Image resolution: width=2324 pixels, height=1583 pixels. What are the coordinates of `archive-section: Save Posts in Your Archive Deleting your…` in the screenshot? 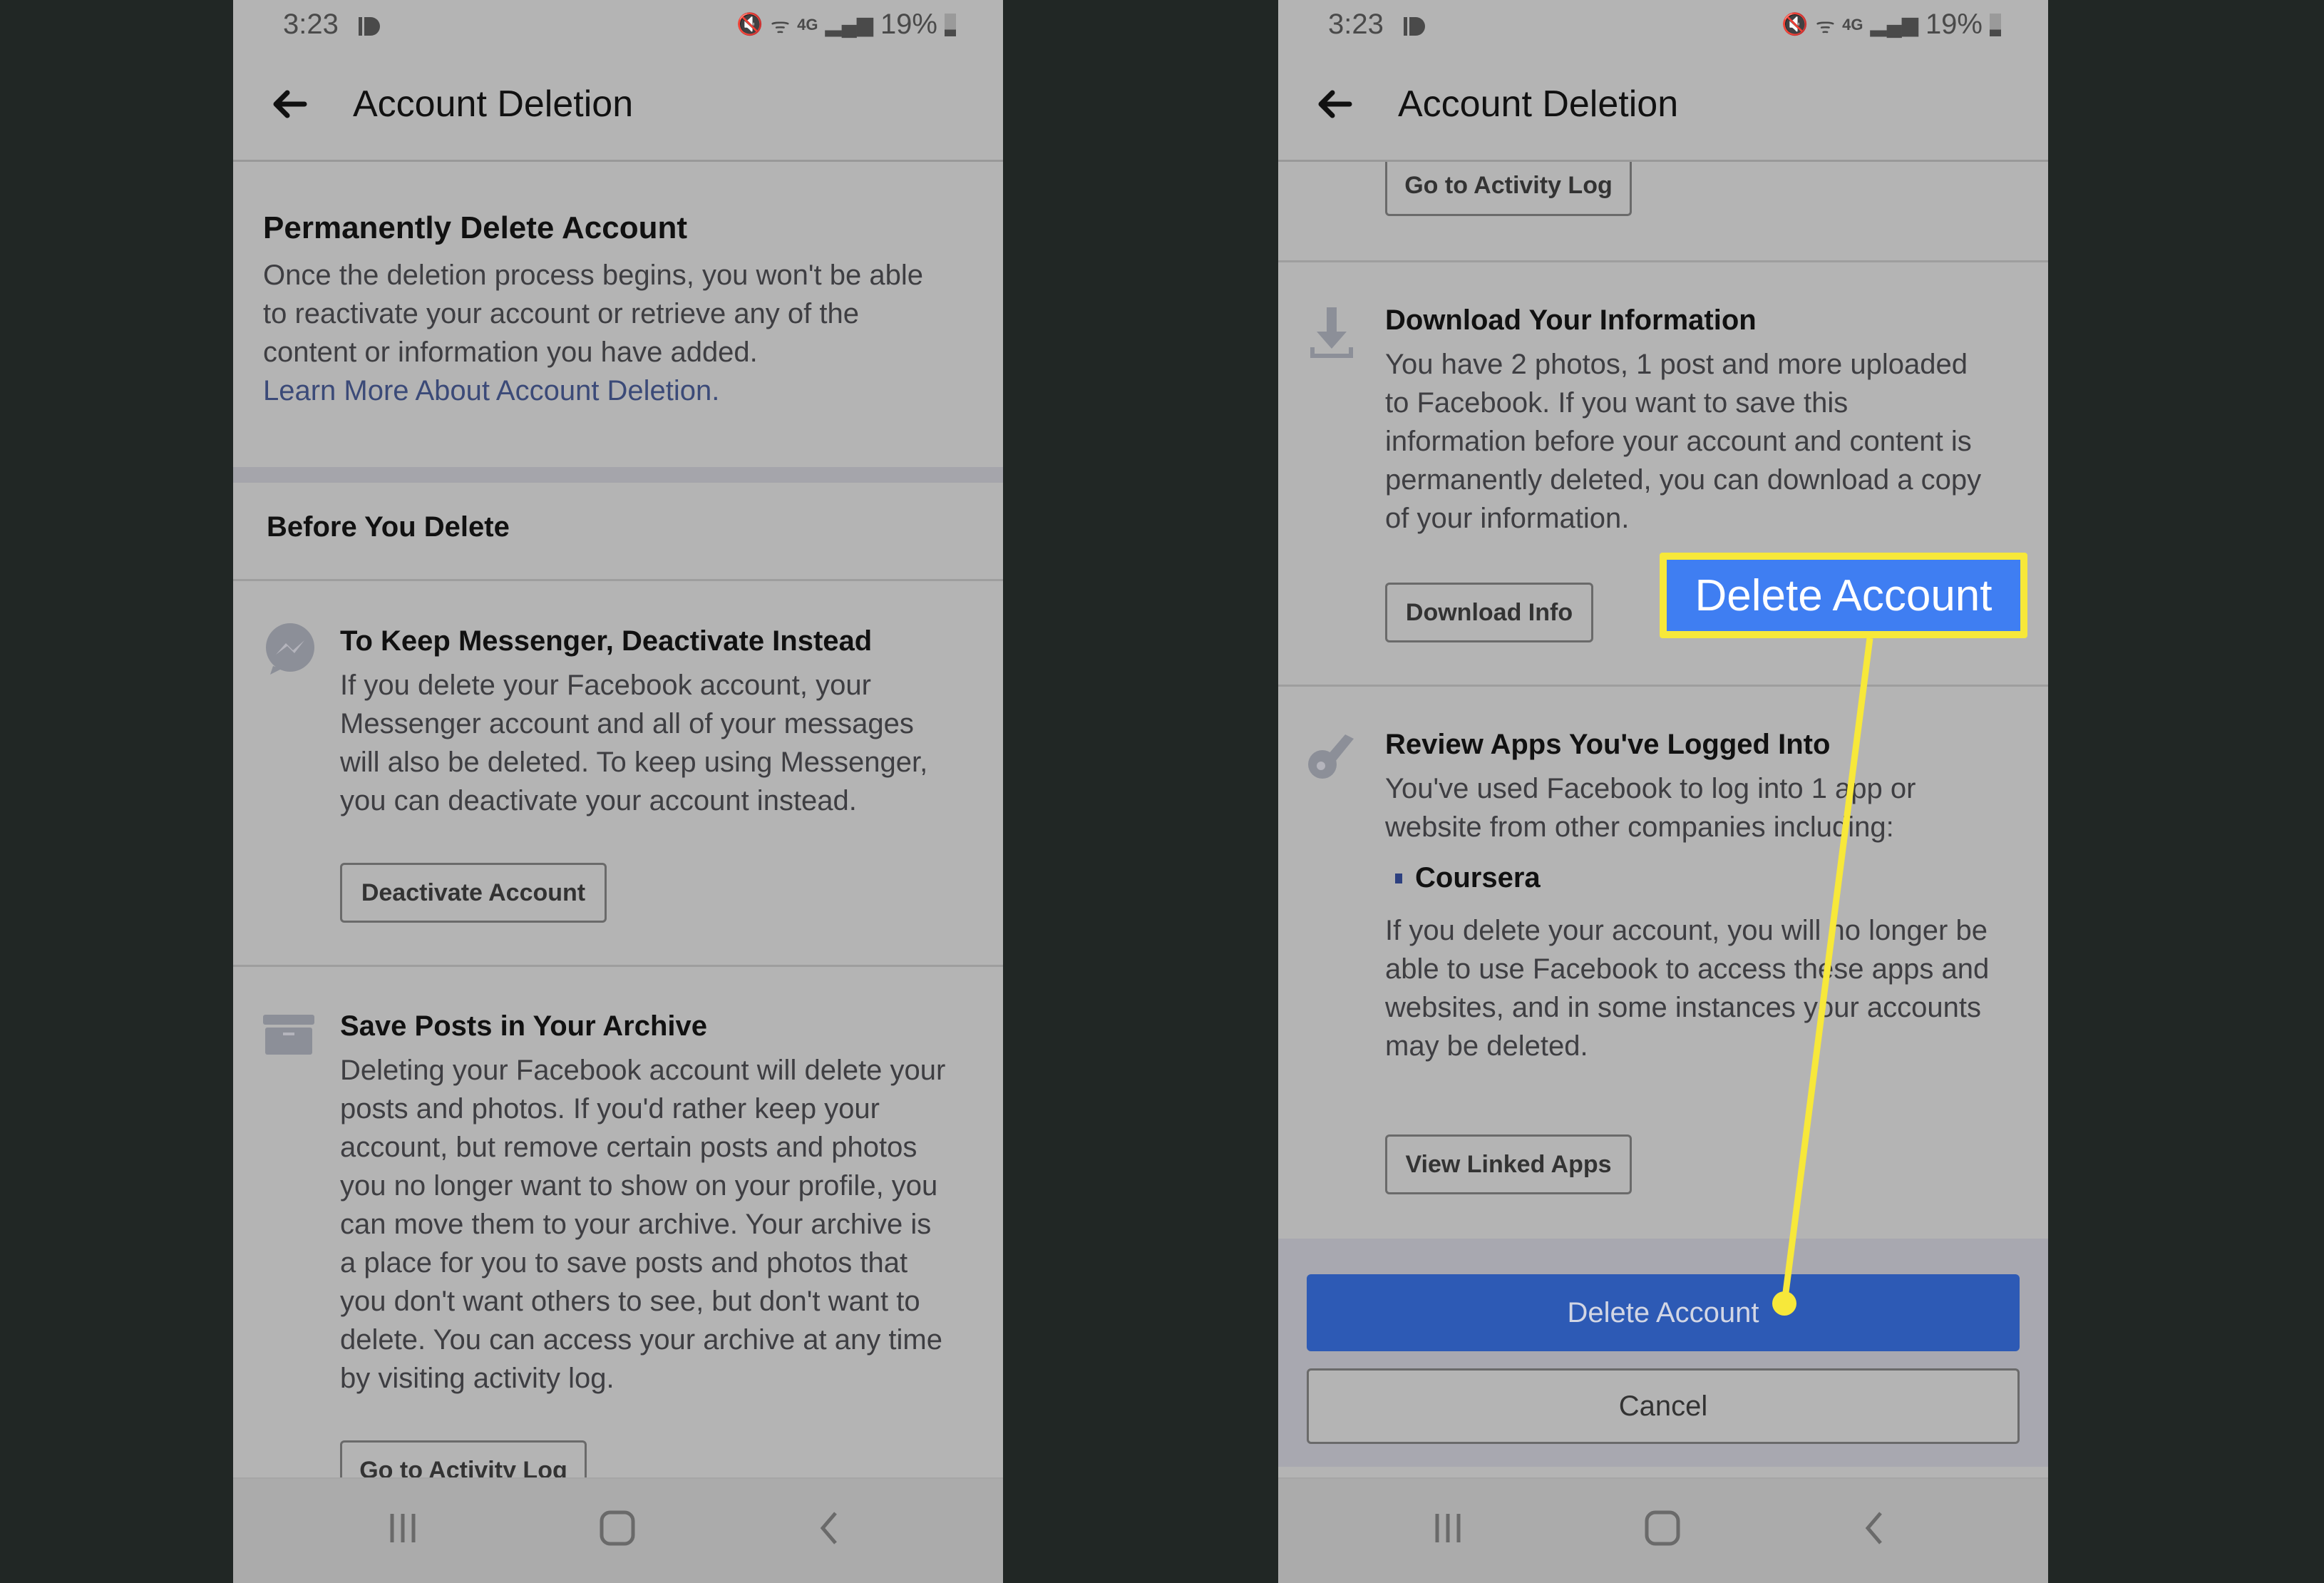 It's located at (664, 1204).